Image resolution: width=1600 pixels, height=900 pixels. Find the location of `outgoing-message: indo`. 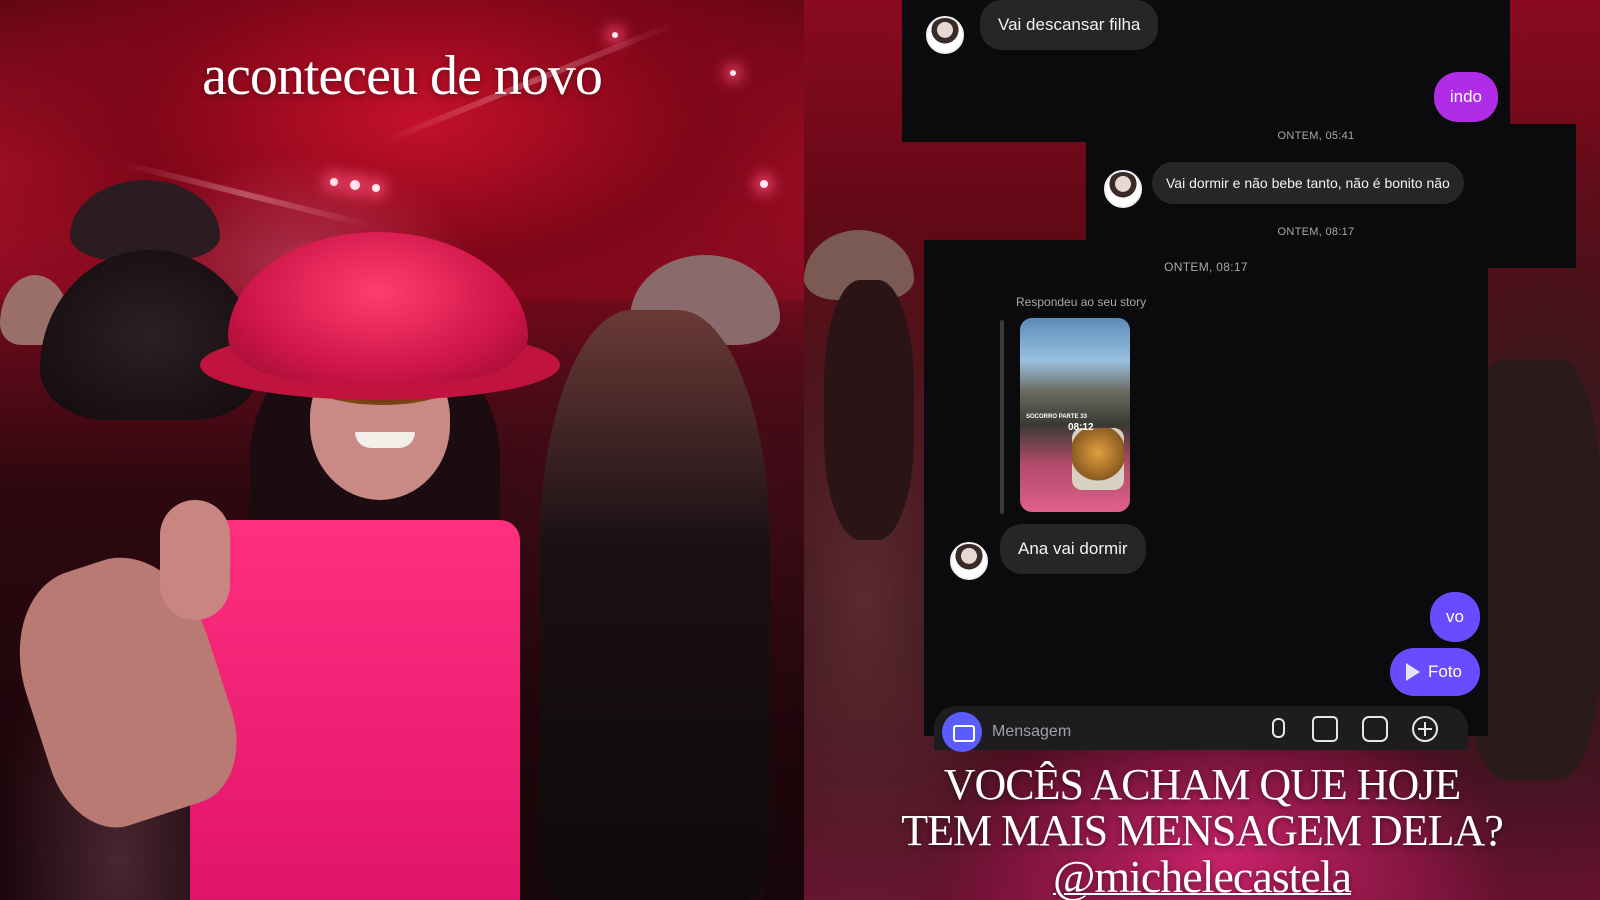

outgoing-message: indo is located at coordinates (1465, 97).